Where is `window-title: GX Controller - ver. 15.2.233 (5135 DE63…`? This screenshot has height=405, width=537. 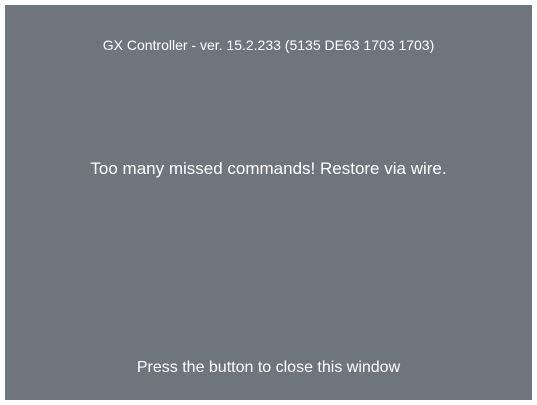 window-title: GX Controller - ver. 15.2.233 (5135 DE63… is located at coordinates (268, 45).